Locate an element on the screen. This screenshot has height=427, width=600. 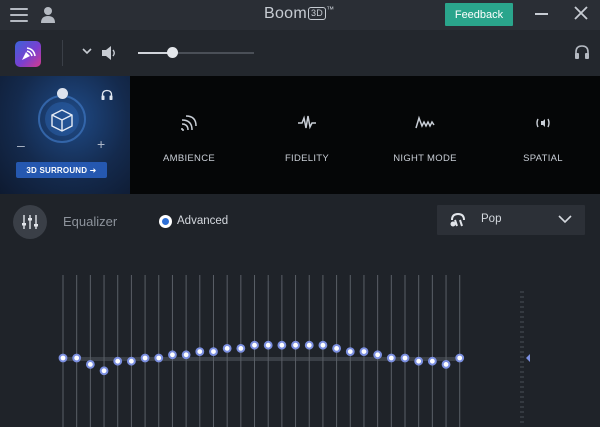
app-title: Boom 3D ™ is located at coordinates (299, 14).